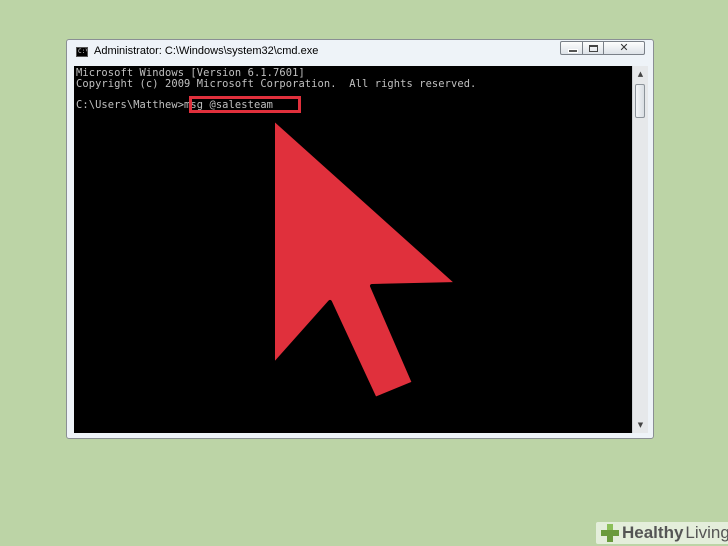 The width and height of the screenshot is (728, 546). I want to click on healthy-living-logo-icon, so click(610, 533).